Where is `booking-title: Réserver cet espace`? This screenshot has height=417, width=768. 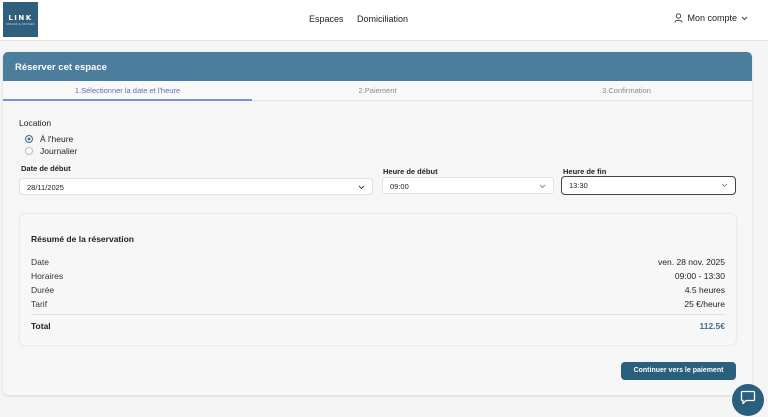 booking-title: Réserver cet espace is located at coordinates (377, 66).